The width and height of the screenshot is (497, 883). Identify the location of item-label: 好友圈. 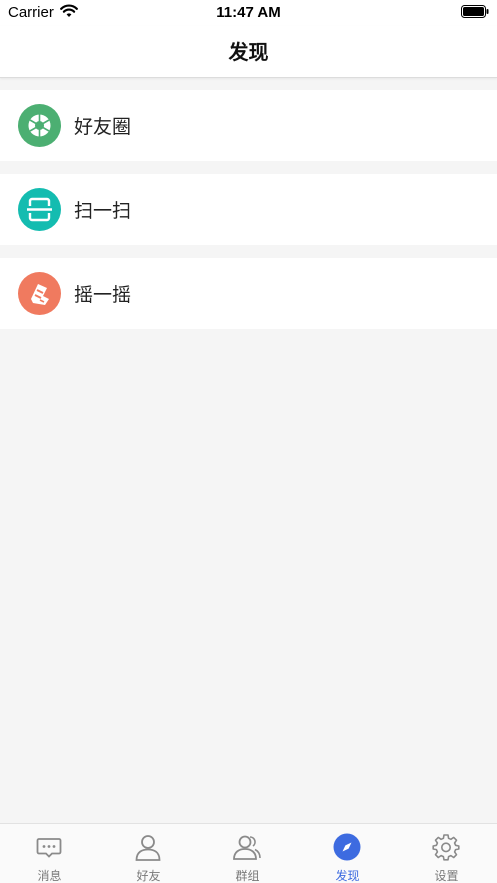
(103, 127).